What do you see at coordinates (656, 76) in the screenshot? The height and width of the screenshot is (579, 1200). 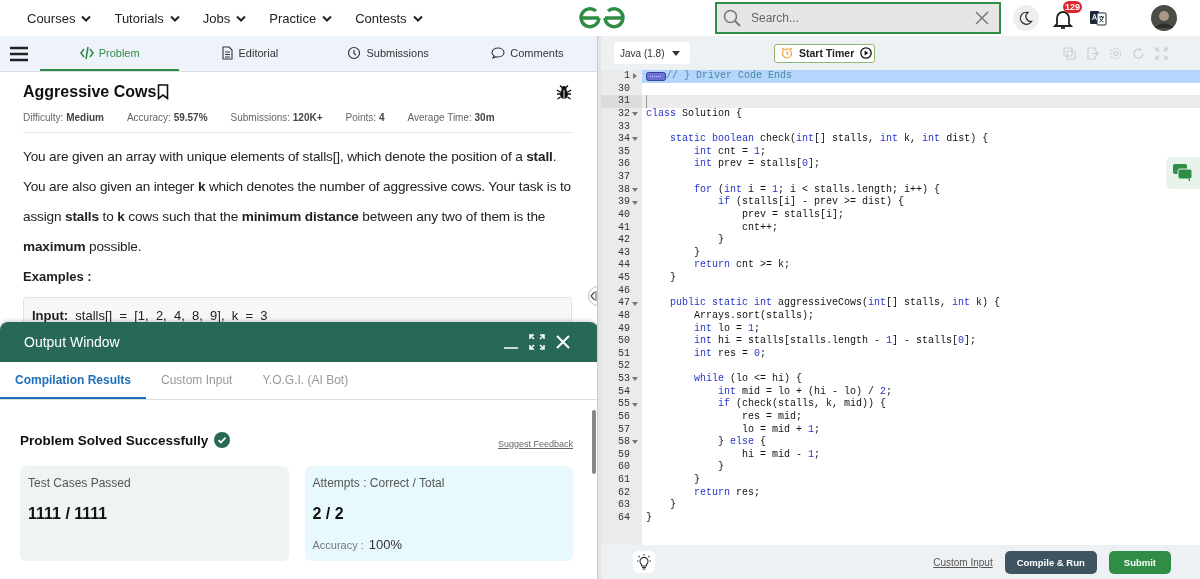 I see `folded-code-icon` at bounding box center [656, 76].